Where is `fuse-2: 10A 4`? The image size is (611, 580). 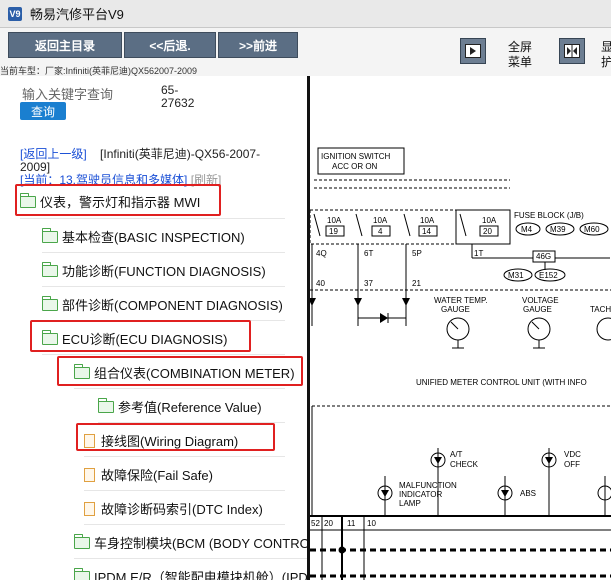 fuse-2: 10A 4 is located at coordinates (373, 225).